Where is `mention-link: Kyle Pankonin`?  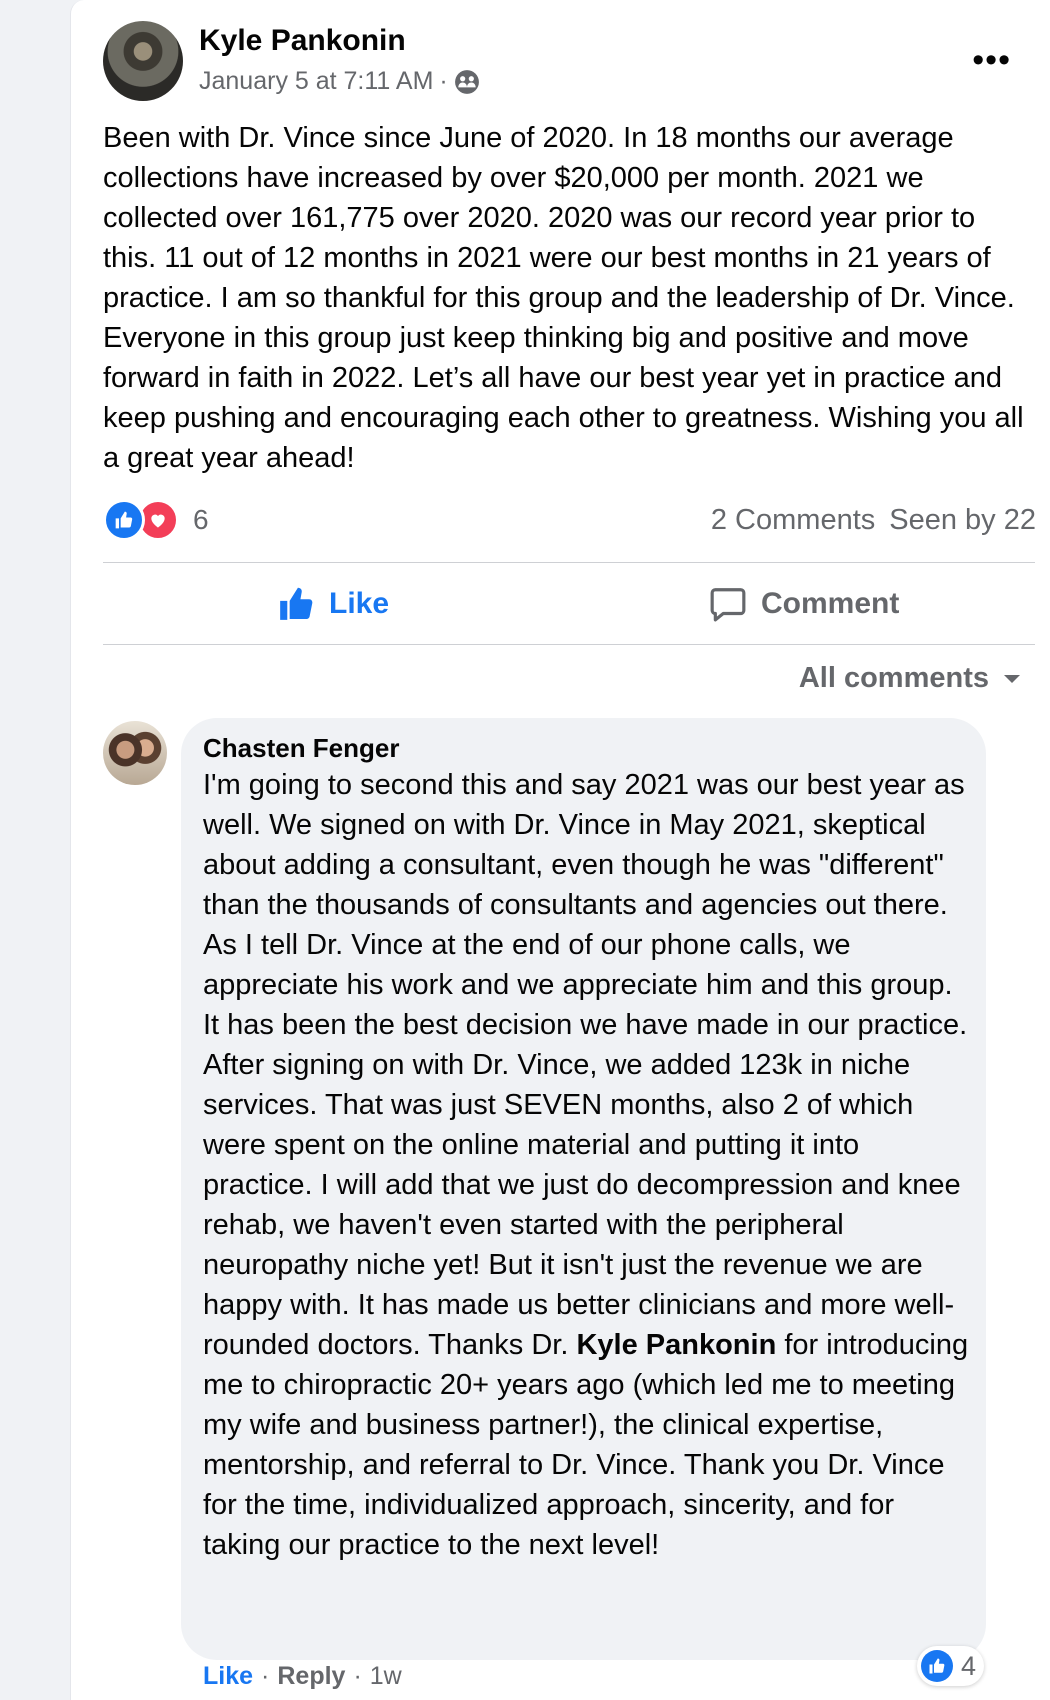 mention-link: Kyle Pankonin is located at coordinates (676, 1345).